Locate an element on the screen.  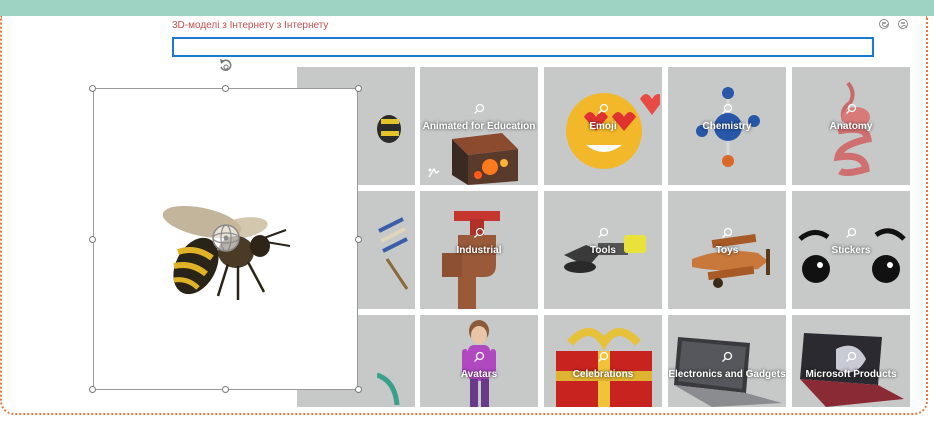
category-label: Tools is located at coordinates (603, 250).